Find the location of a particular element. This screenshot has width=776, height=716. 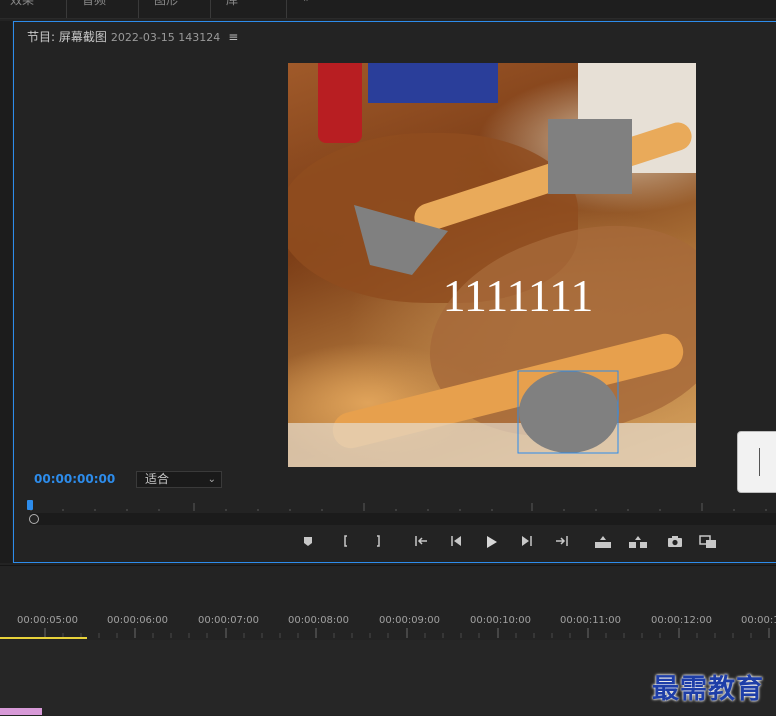

timeline-timecode: 00:00:09:00 is located at coordinates (410, 620).